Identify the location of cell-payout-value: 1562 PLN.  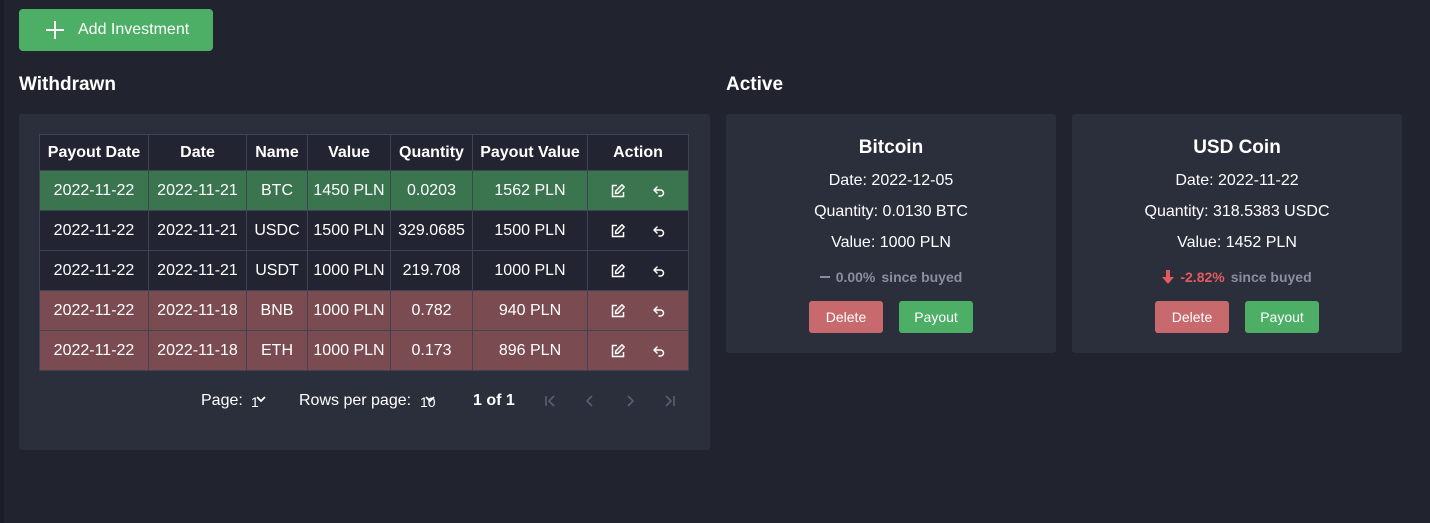
(530, 190).